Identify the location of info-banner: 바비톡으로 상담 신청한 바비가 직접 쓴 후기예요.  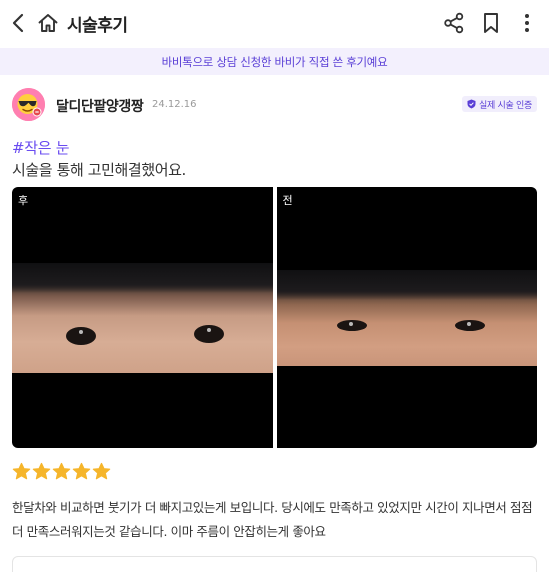
(274, 61).